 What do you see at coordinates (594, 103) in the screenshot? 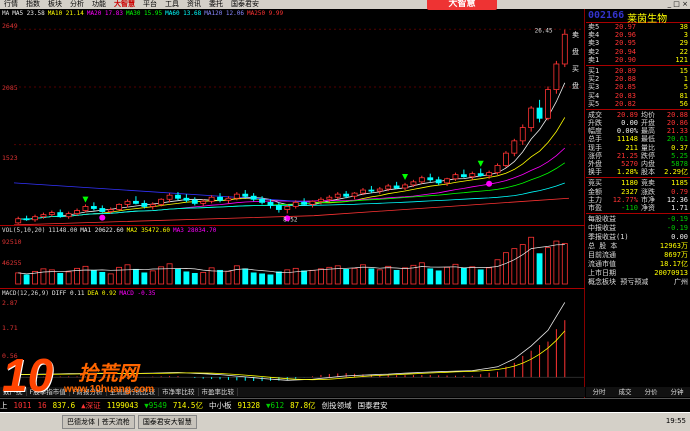
I see `bid-label: 买5` at bounding box center [594, 103].